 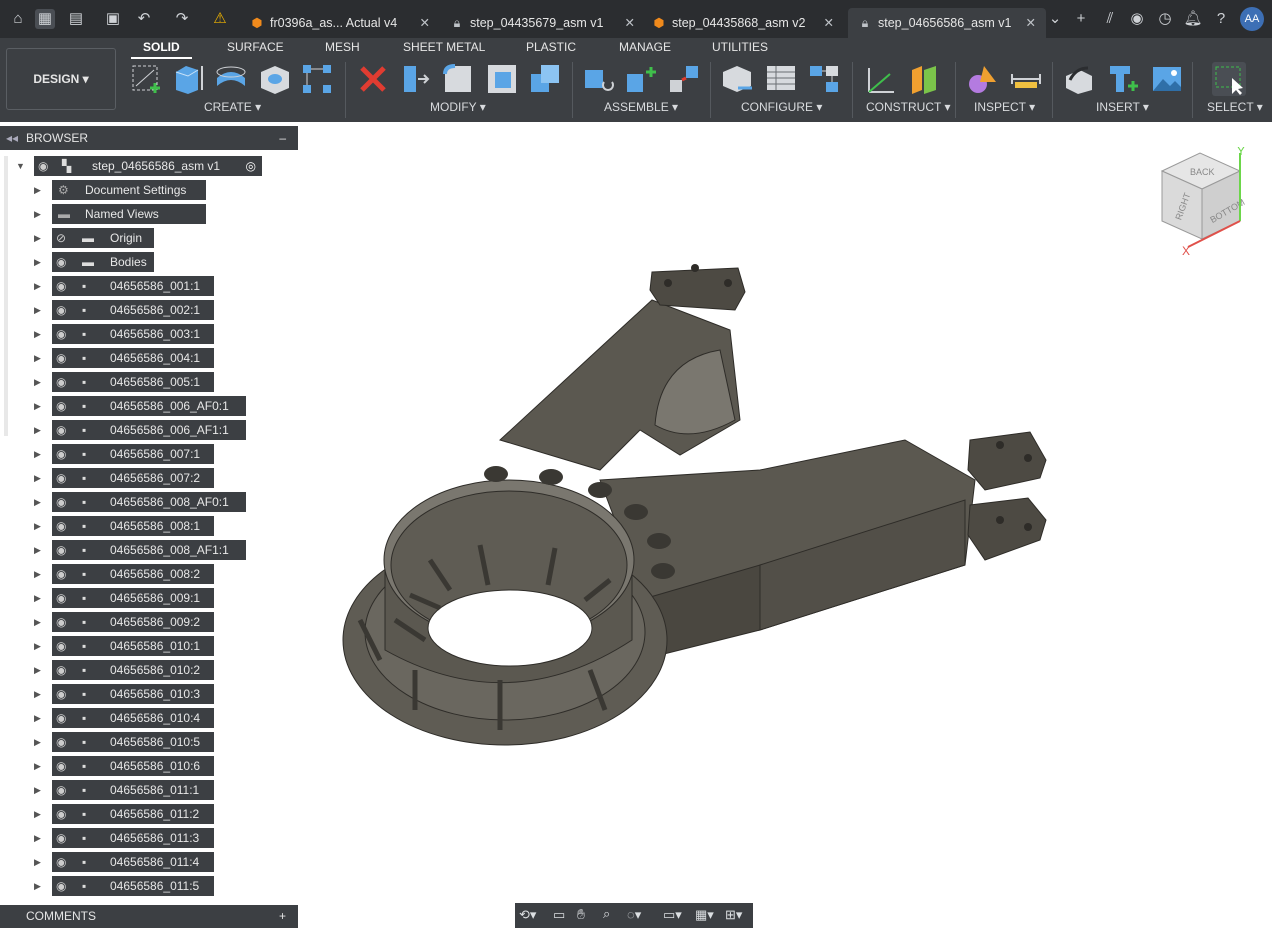 I want to click on new-component-icon, so click(x=599, y=79).